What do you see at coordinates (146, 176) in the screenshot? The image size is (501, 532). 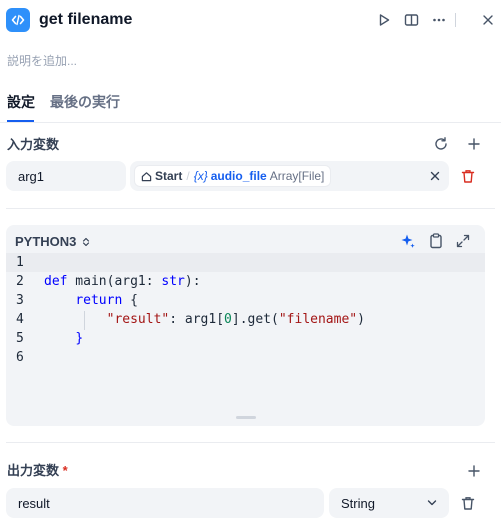 I see `home-icon` at bounding box center [146, 176].